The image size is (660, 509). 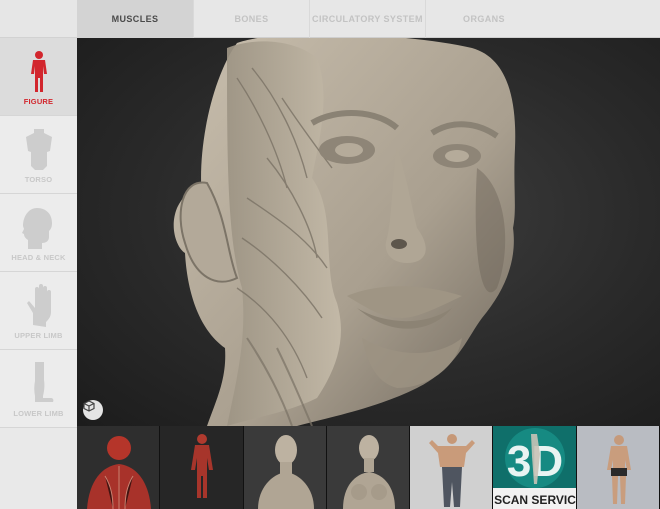 I want to click on muscle-figure-icon, so click(x=201, y=467).